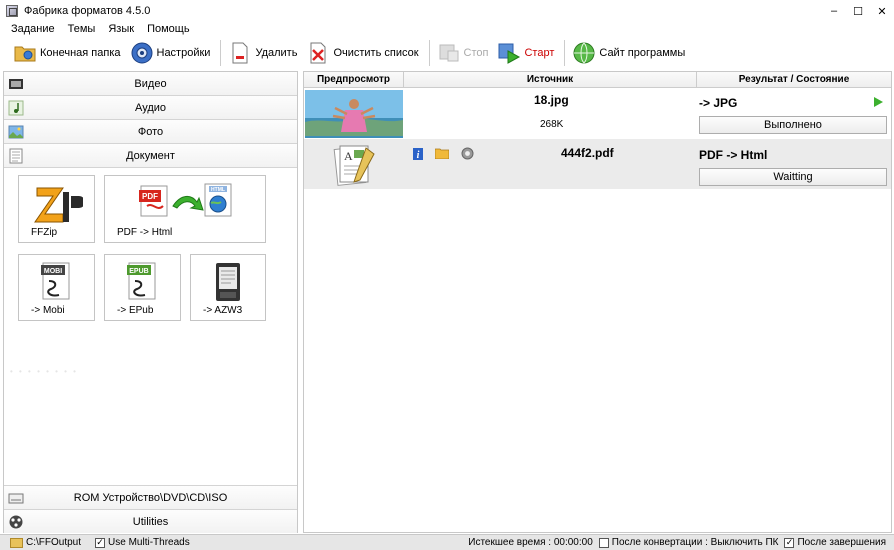 This screenshot has height=550, width=894. What do you see at coordinates (150, 196) in the screenshot?
I see `pdf-icon-text: PDF` at bounding box center [150, 196].